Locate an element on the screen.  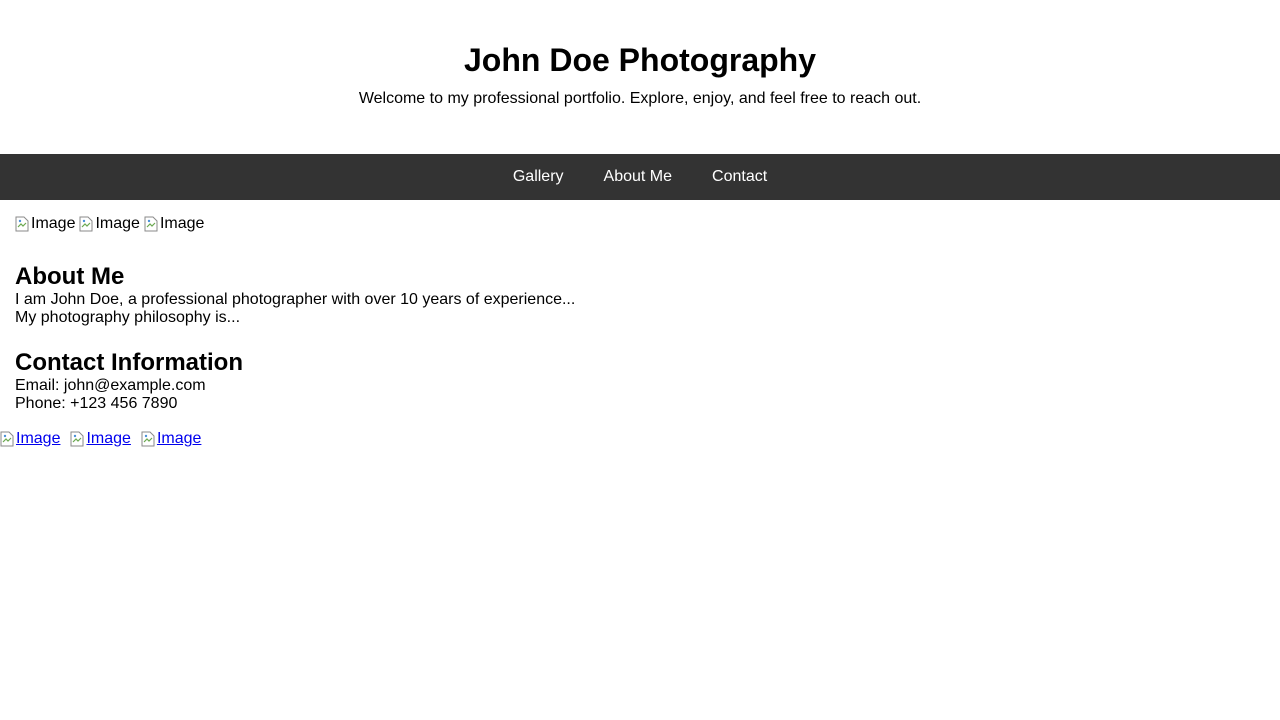
contact-phone: Phone: +123 456 7890 is located at coordinates (96, 403).